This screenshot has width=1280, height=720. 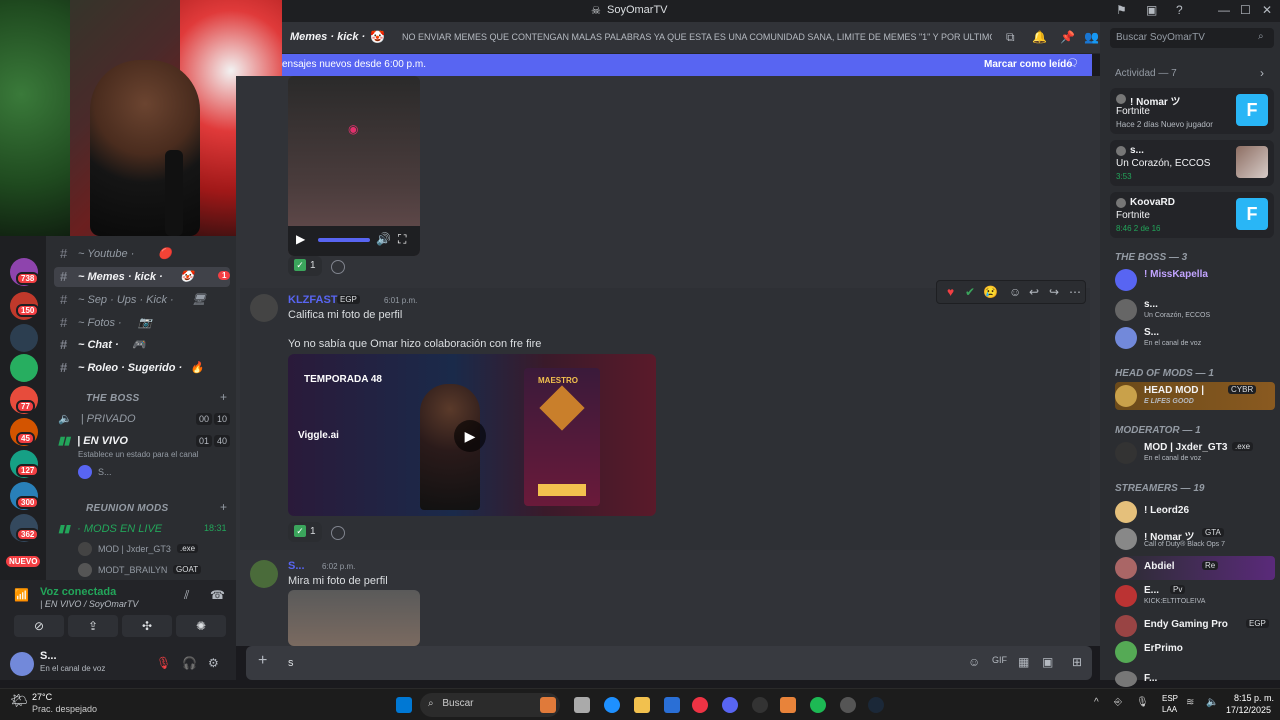 I want to click on channel-sepups: # ~ Sep · Ups · Kick · 🖥, so click(x=142, y=300).